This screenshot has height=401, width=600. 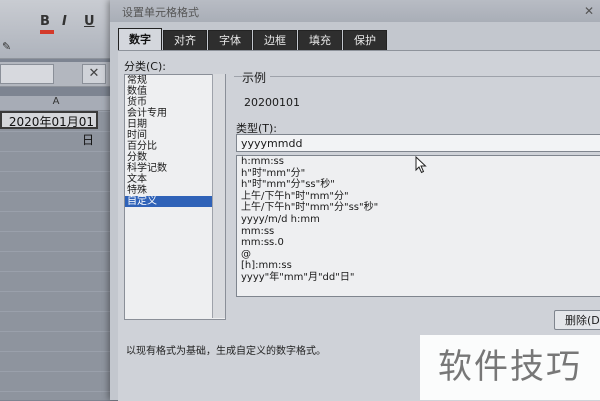 What do you see at coordinates (175, 124) in the screenshot?
I see `category-item: 日期` at bounding box center [175, 124].